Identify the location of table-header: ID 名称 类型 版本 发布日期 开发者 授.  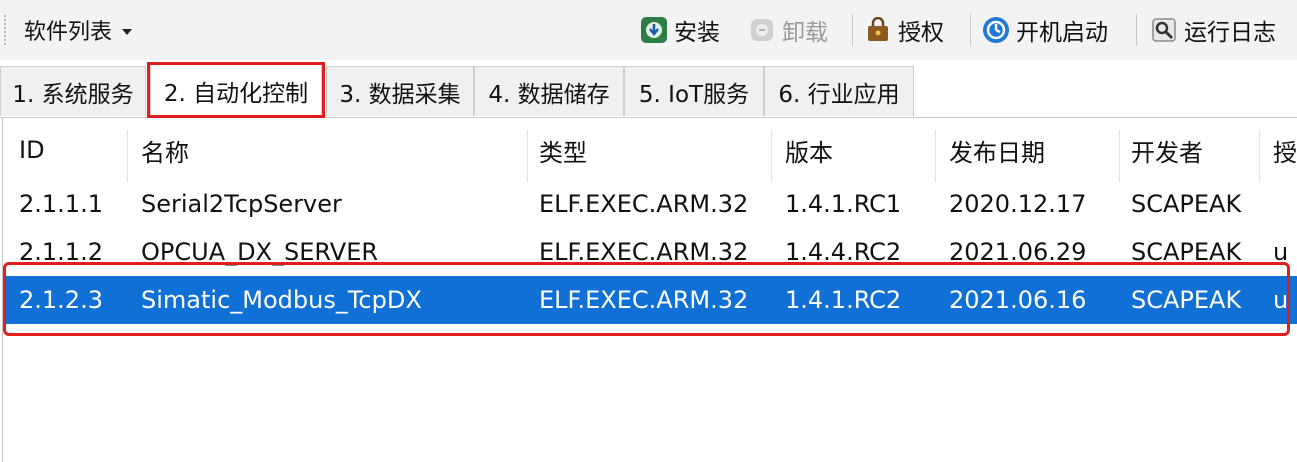
(650, 153).